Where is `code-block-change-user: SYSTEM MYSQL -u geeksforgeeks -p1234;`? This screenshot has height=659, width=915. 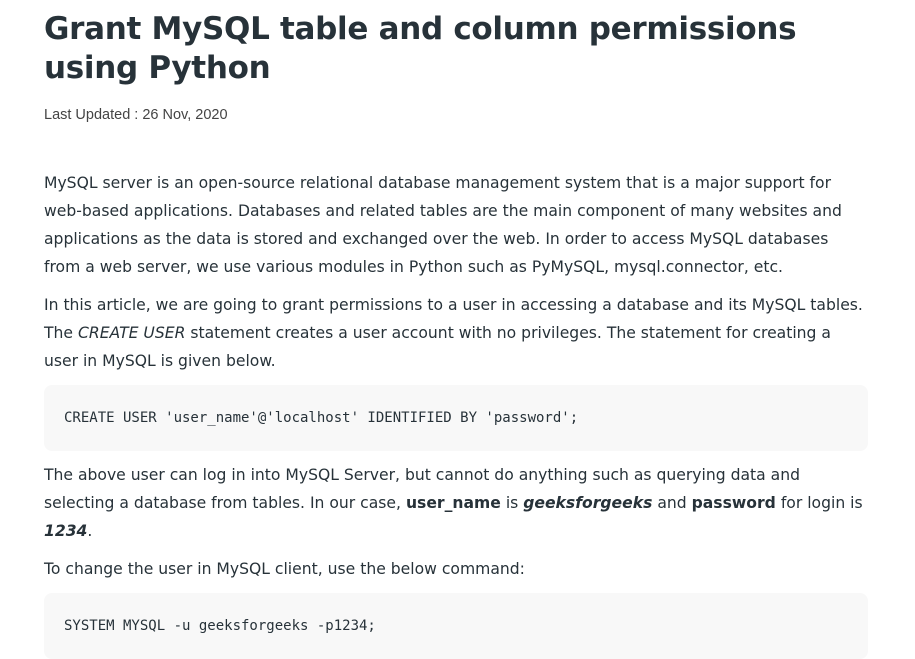
code-block-change-user: SYSTEM MYSQL -u geeksforgeeks -p1234; is located at coordinates (456, 626).